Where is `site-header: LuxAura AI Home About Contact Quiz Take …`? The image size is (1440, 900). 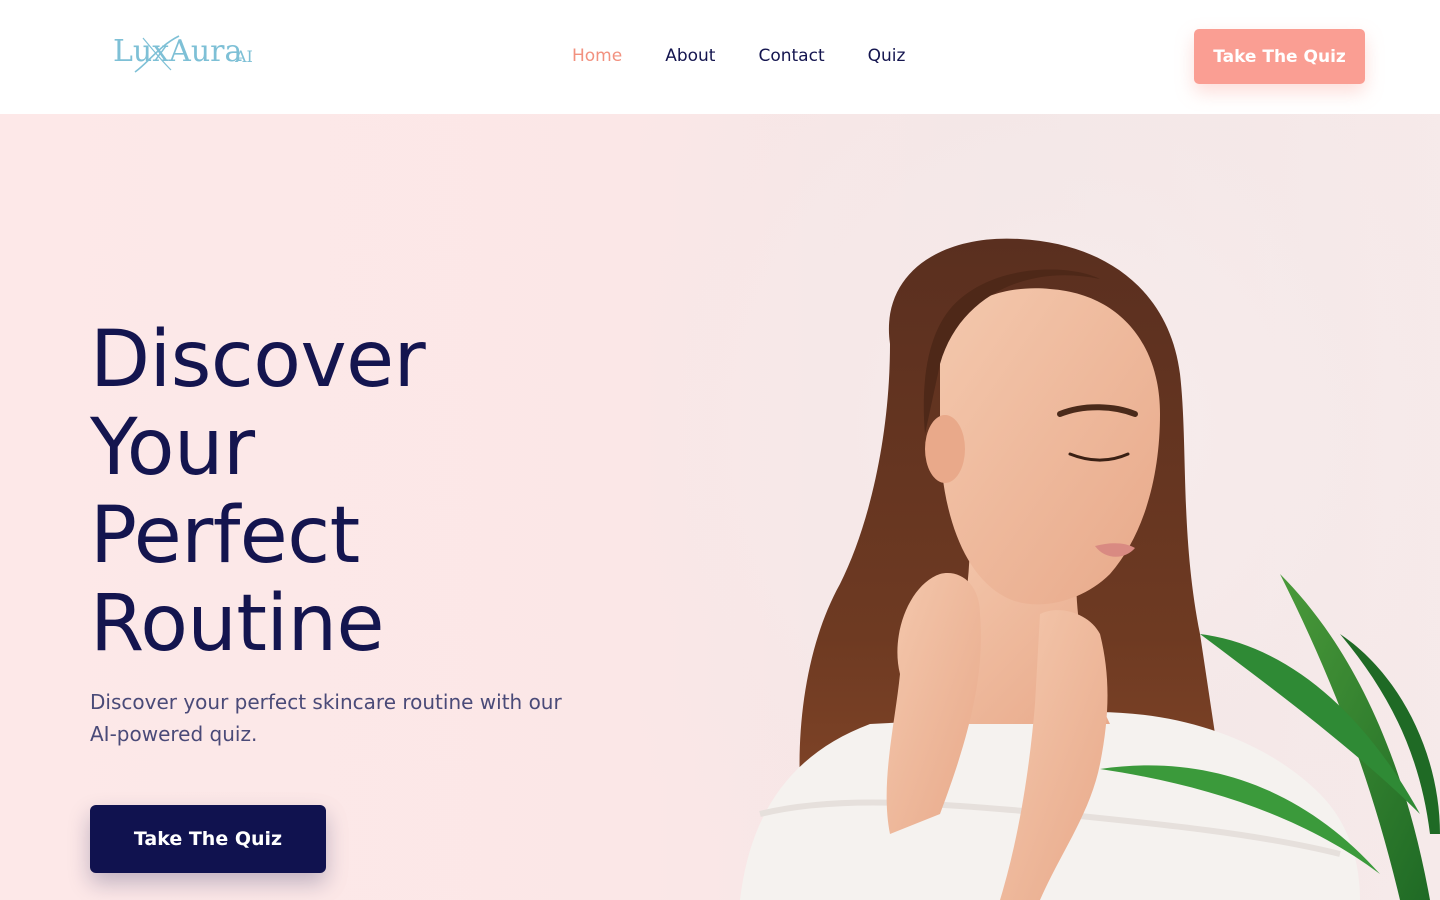
site-header: LuxAura AI Home About Contact Quiz Take … is located at coordinates (720, 57).